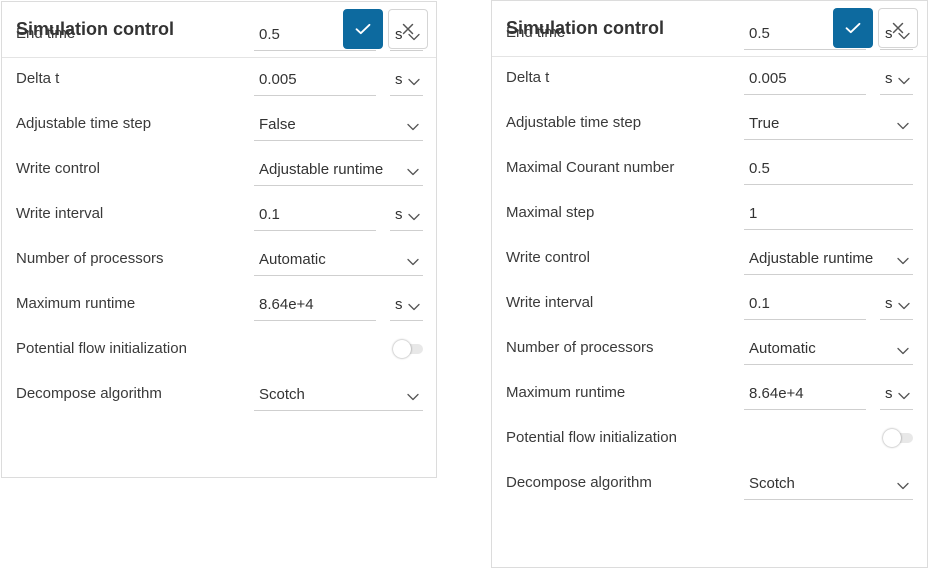  I want to click on adjustable-time-step-select: False, so click(338, 123).